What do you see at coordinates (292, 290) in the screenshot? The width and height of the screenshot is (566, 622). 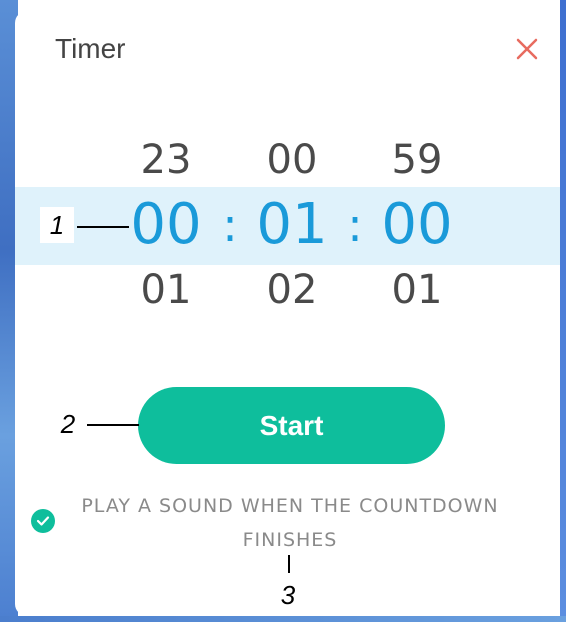 I see `minutes-below-value: 02` at bounding box center [292, 290].